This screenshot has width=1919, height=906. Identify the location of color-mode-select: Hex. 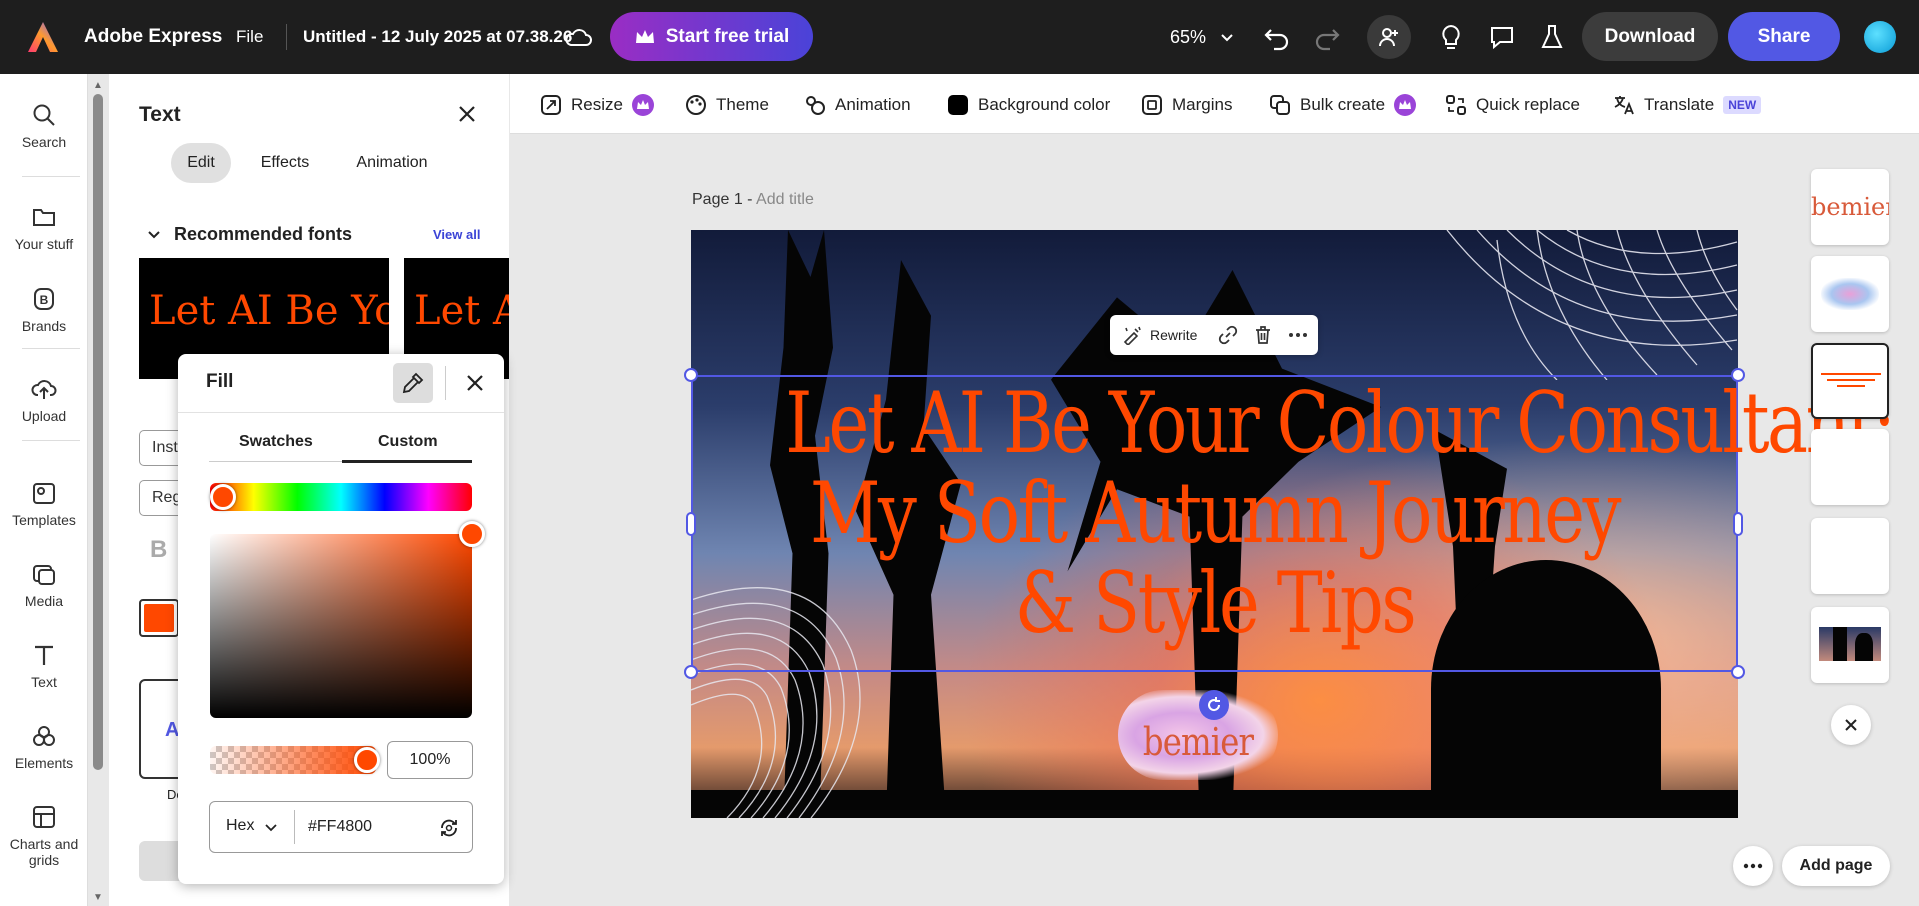
(240, 826).